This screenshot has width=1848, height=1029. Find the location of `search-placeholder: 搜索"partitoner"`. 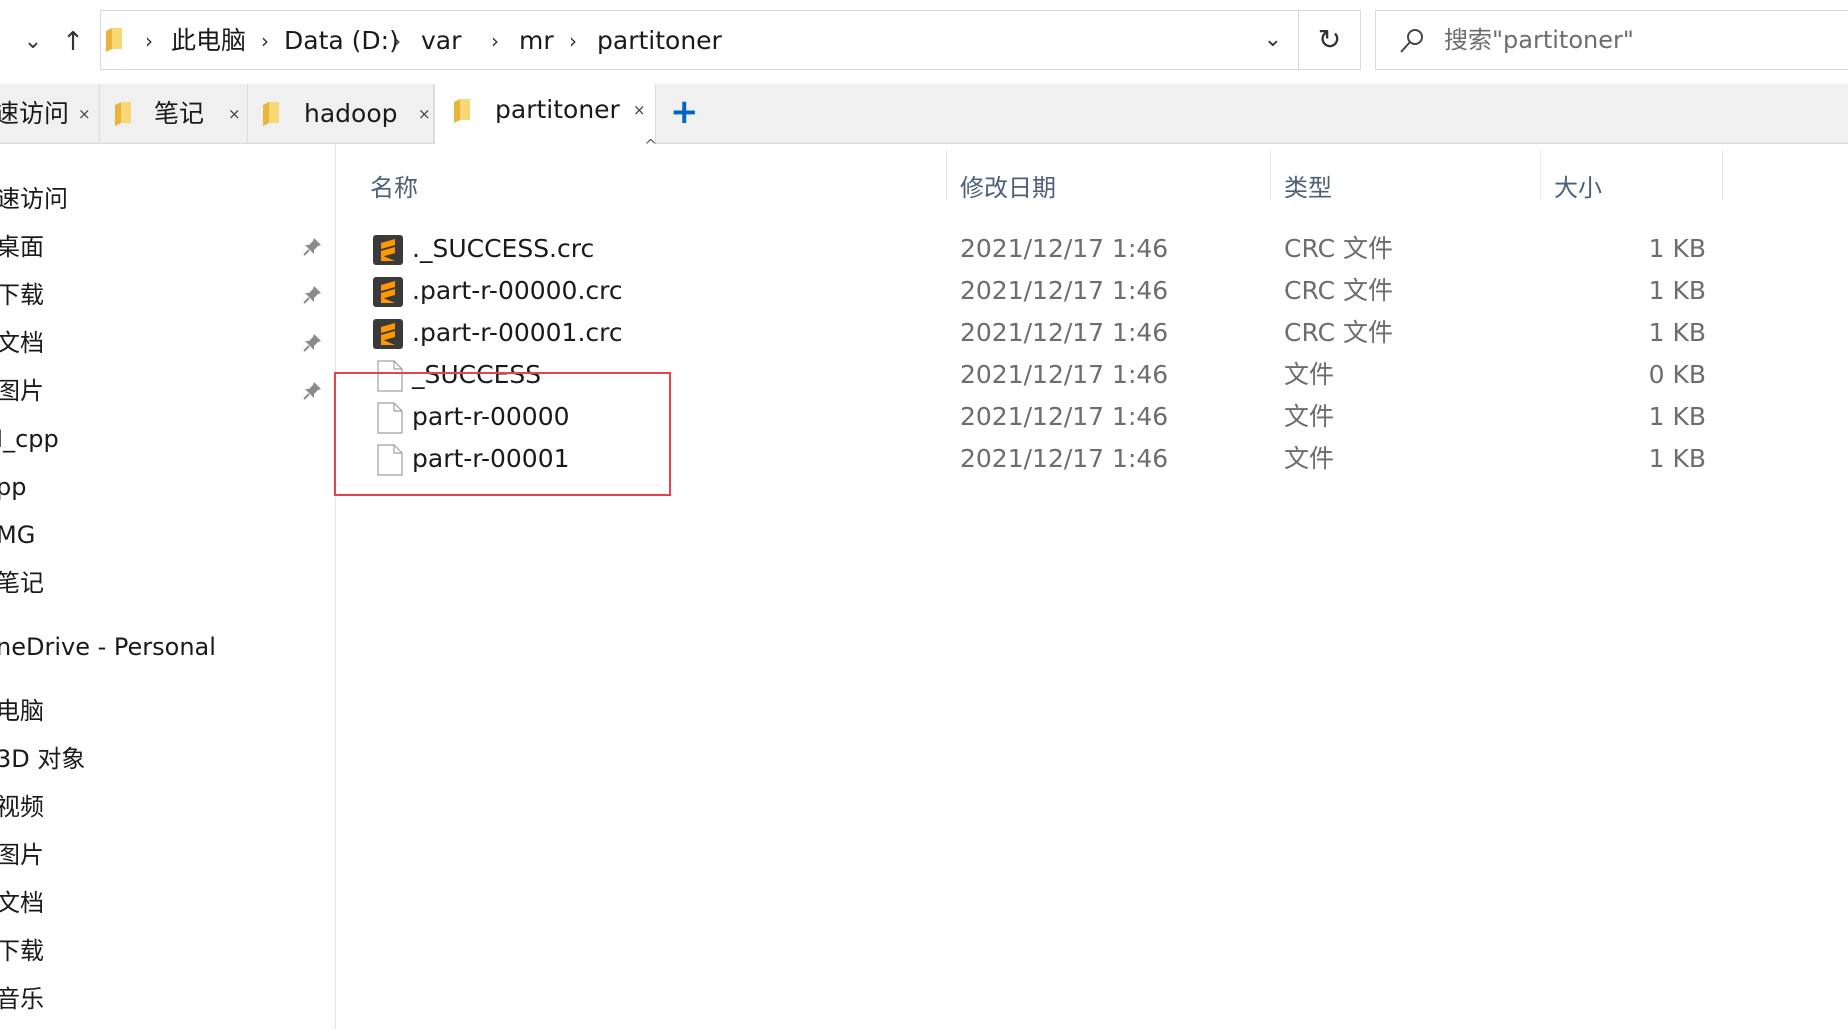

search-placeholder: 搜索"partitoner" is located at coordinates (1539, 40).